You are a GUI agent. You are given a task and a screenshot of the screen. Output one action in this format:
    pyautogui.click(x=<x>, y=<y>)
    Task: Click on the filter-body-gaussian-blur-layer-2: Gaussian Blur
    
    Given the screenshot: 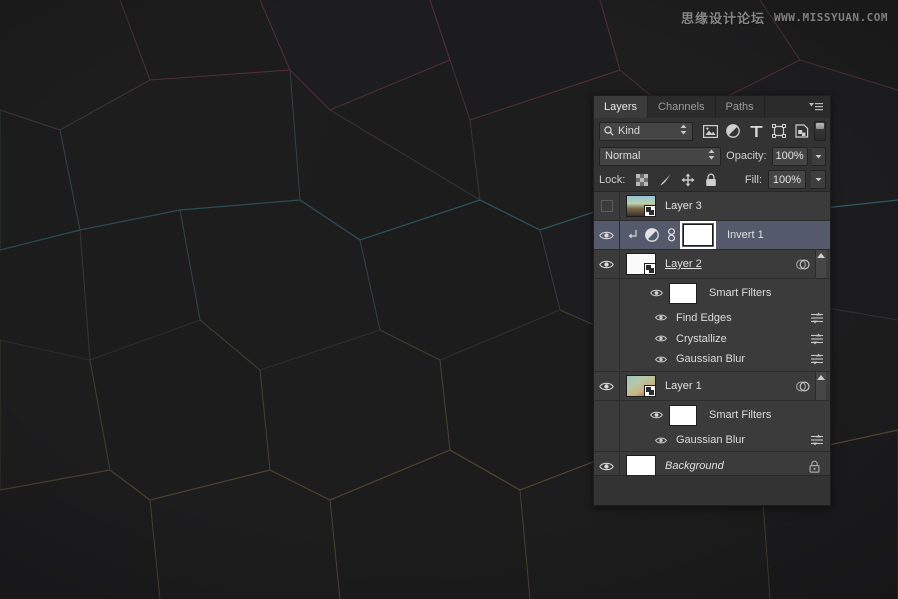 What is the action you would take?
    pyautogui.click(x=725, y=359)
    